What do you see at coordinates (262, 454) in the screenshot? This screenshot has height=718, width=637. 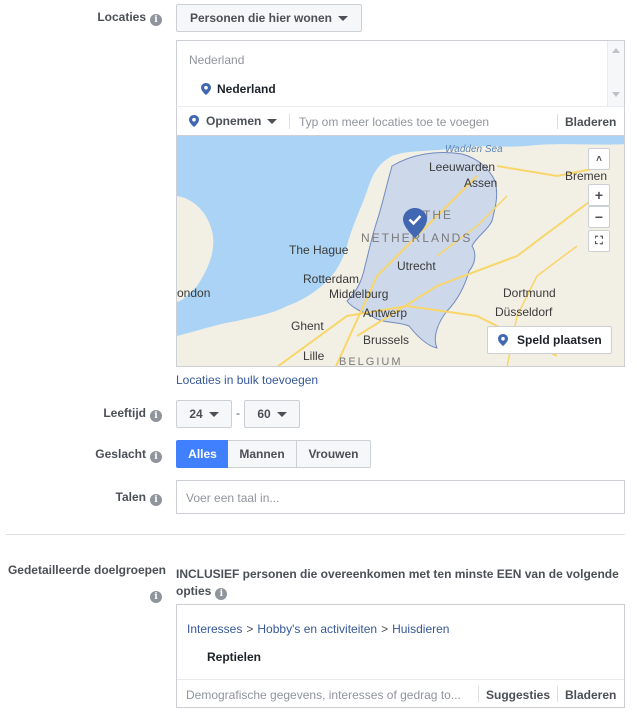 I see `gender-option-men: Mannen` at bounding box center [262, 454].